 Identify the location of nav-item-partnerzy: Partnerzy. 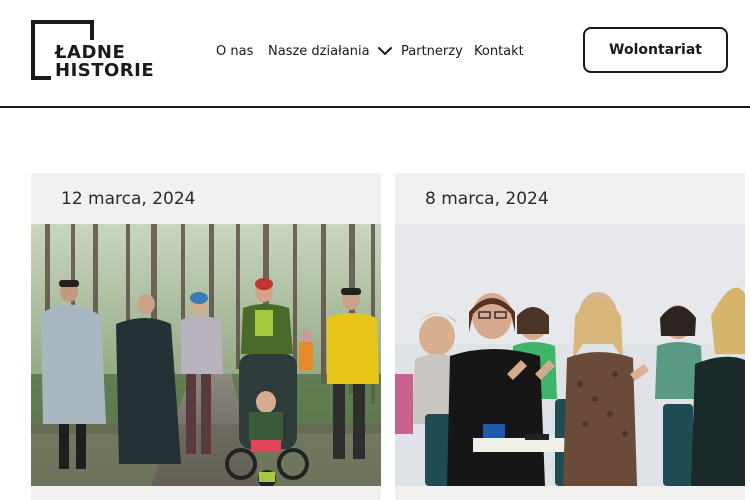
(432, 51).